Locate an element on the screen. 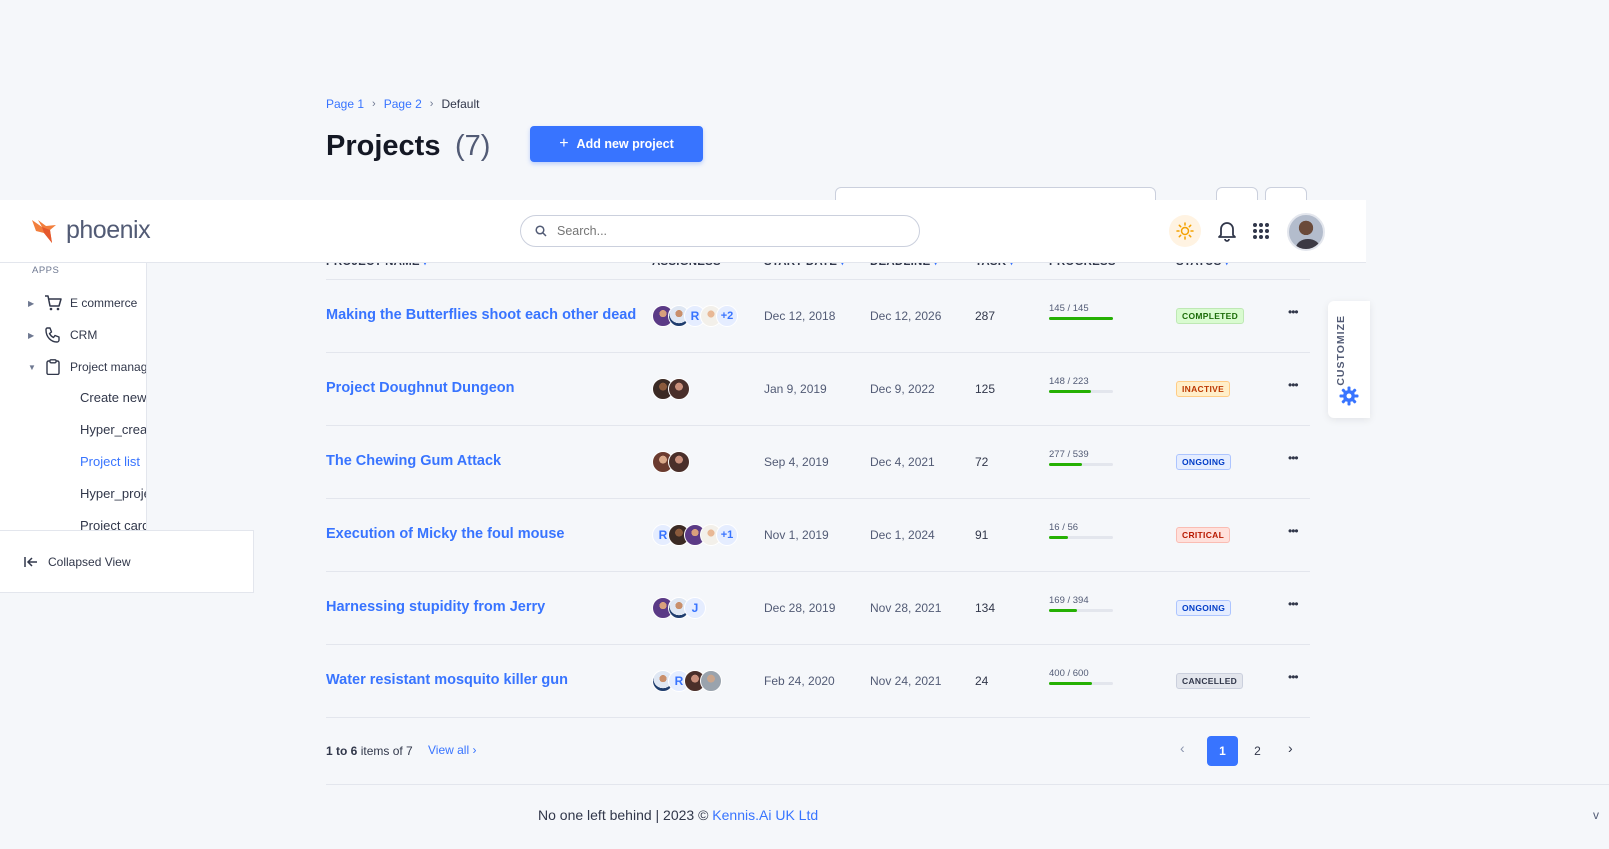  sidebar-item-ecommerce: ▶ E commerce is located at coordinates (82, 303).